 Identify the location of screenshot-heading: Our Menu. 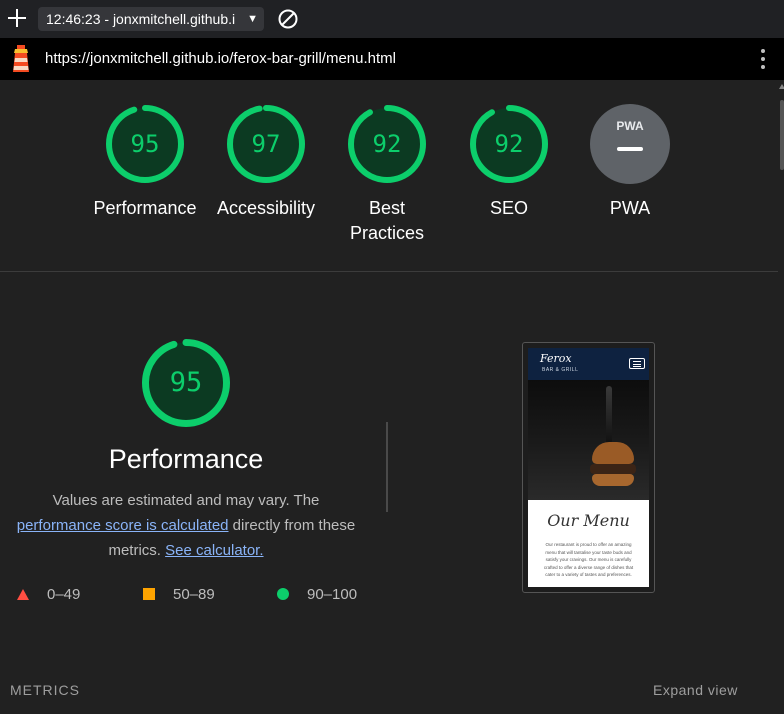
(588, 520).